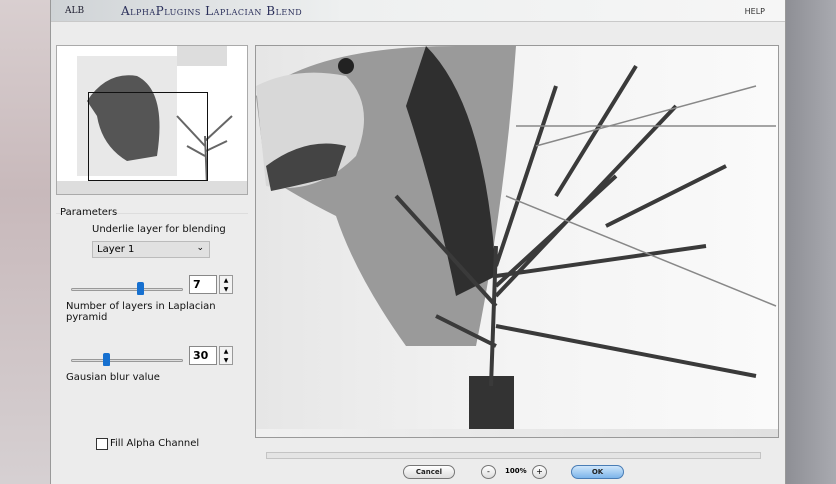 The width and height of the screenshot is (836, 484). What do you see at coordinates (116, 249) in the screenshot?
I see `underlie-value: Layer 1` at bounding box center [116, 249].